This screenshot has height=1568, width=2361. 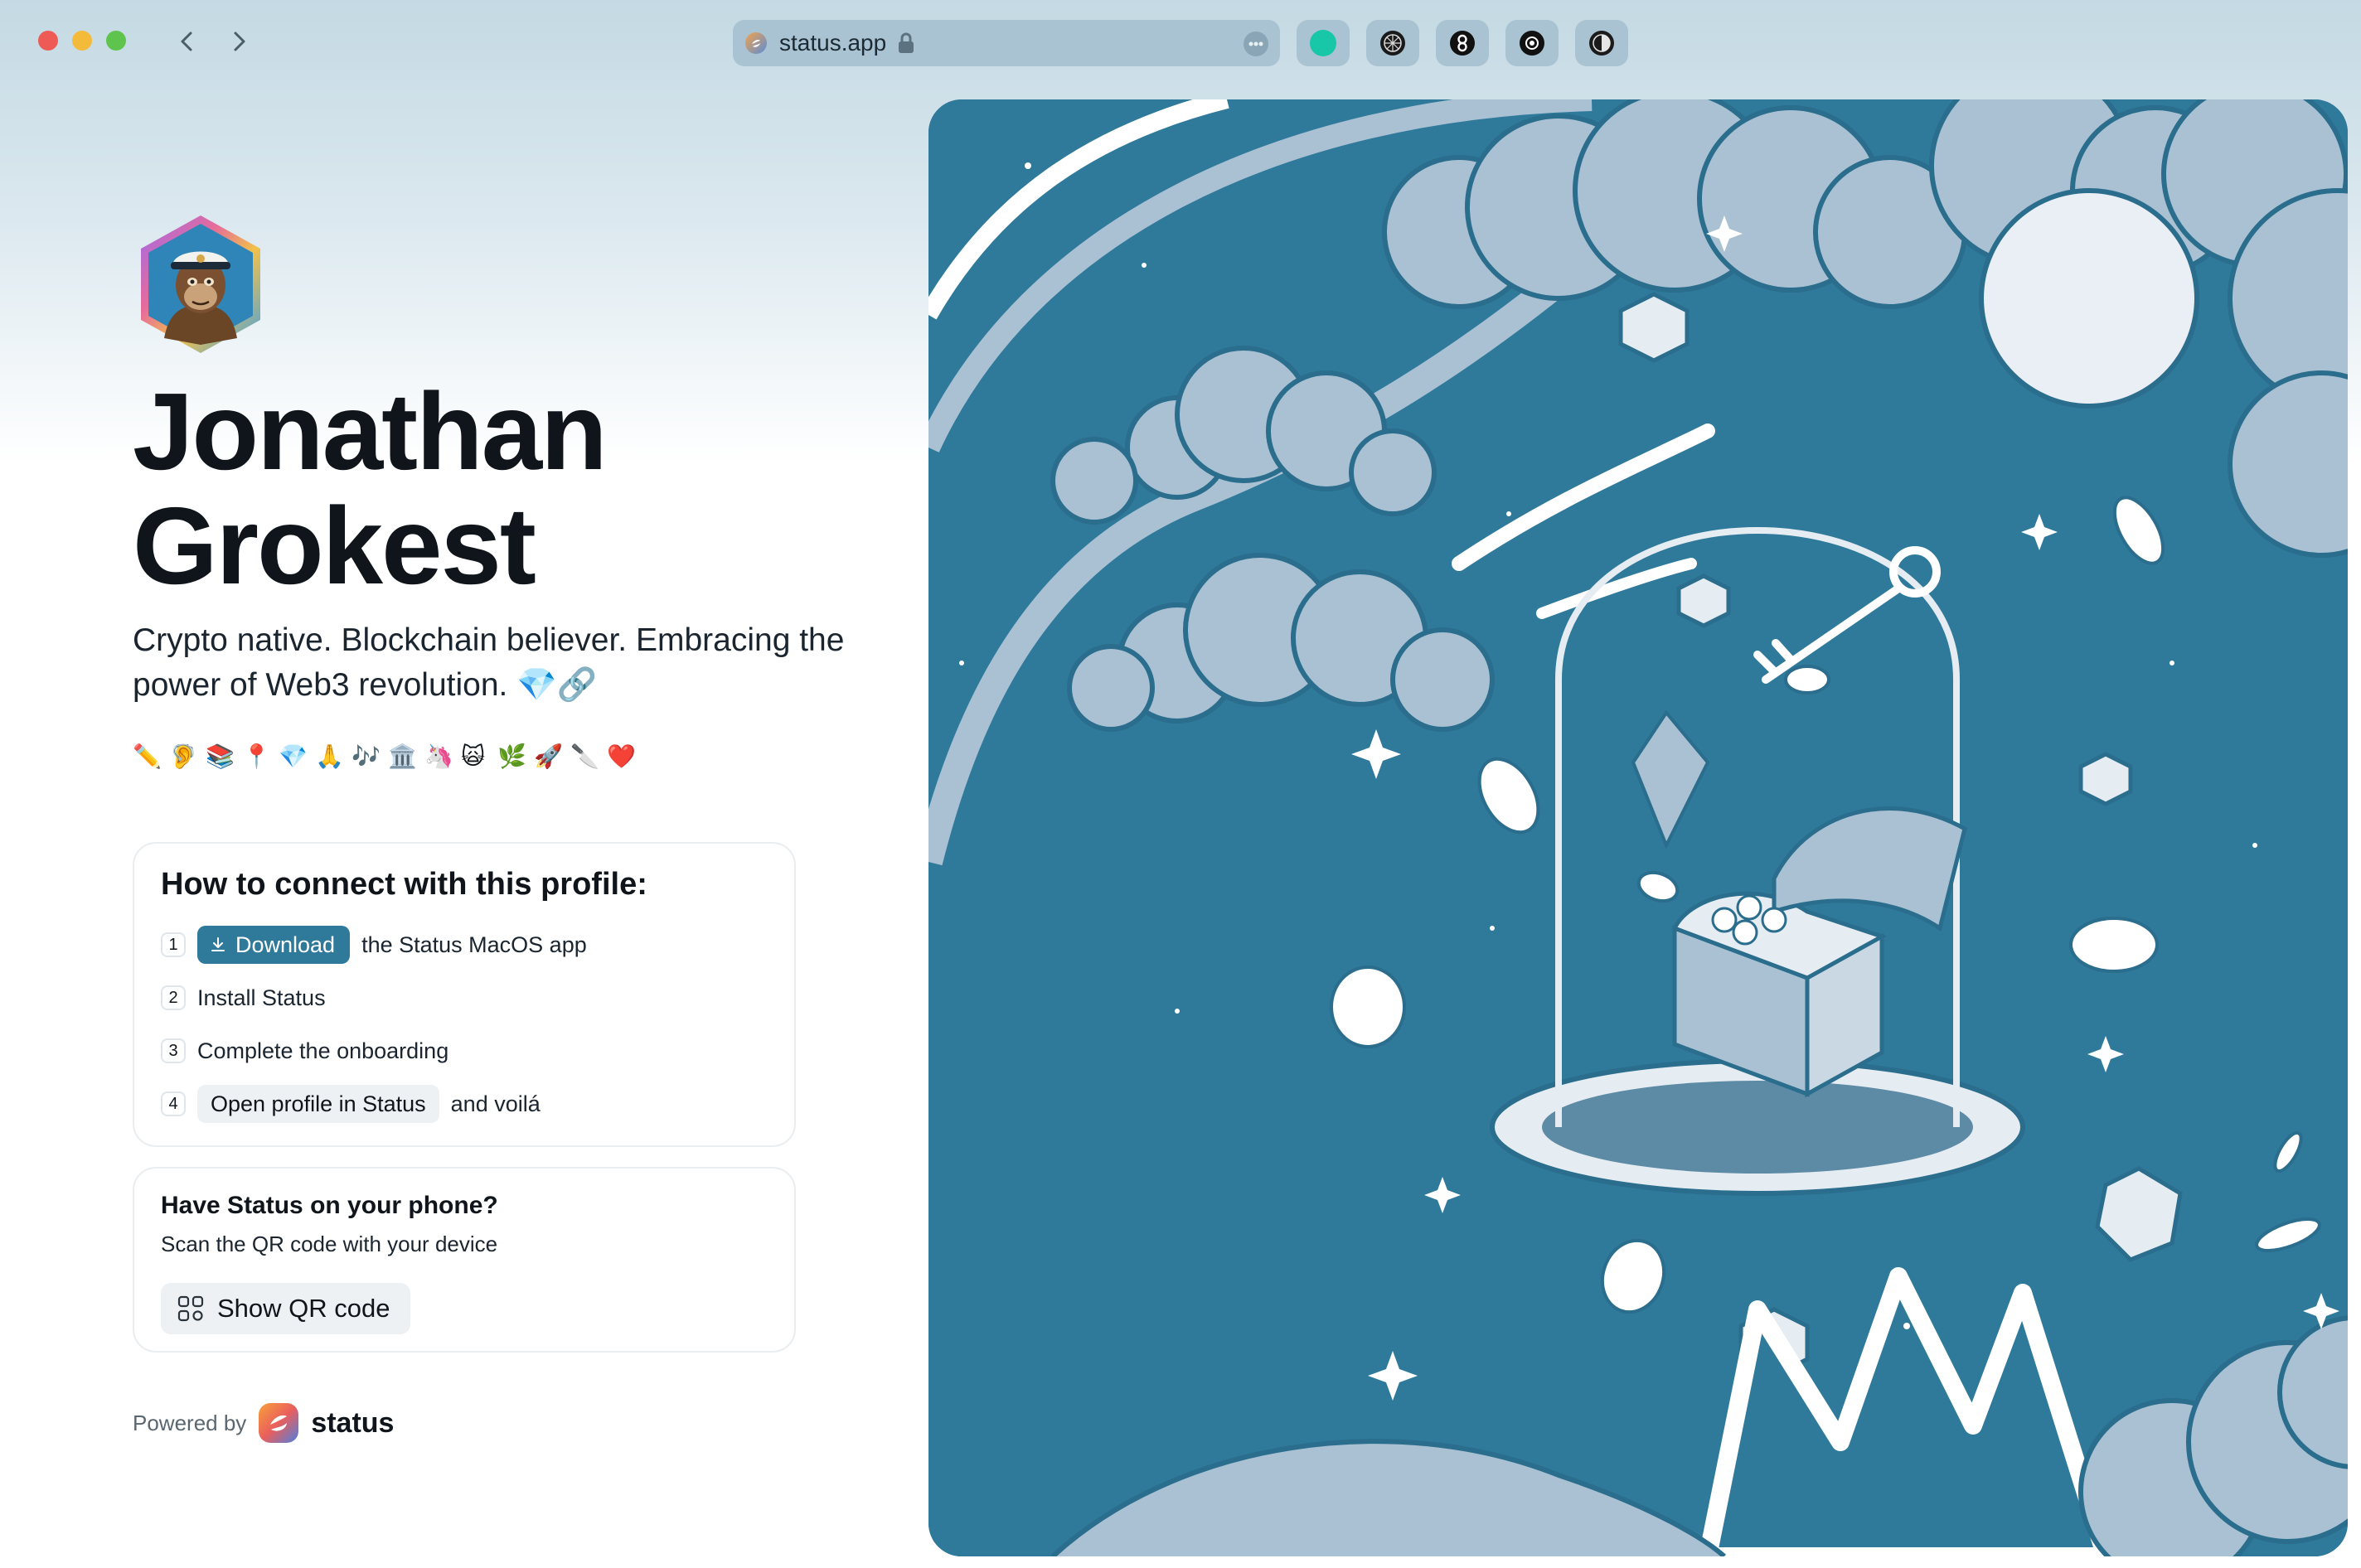 I want to click on browser-toolbar: status.app, so click(x=1180, y=43).